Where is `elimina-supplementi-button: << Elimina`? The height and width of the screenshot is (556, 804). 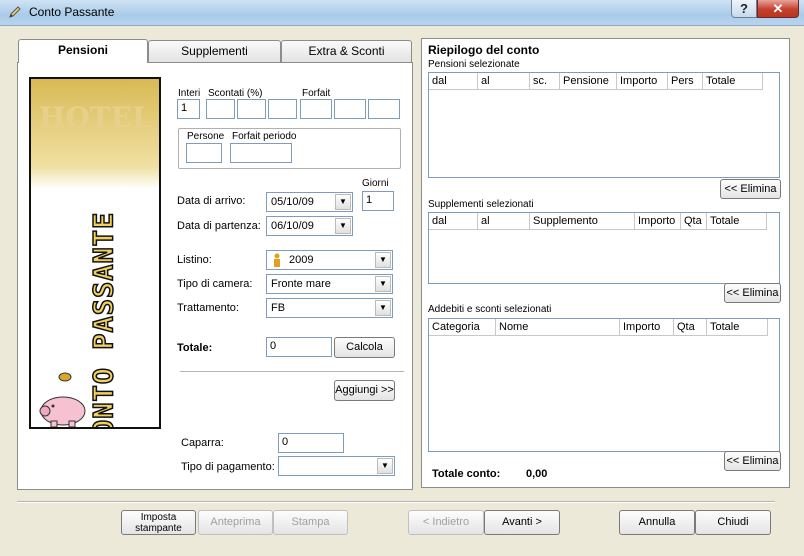
elimina-supplementi-button: << Elimina is located at coordinates (752, 293).